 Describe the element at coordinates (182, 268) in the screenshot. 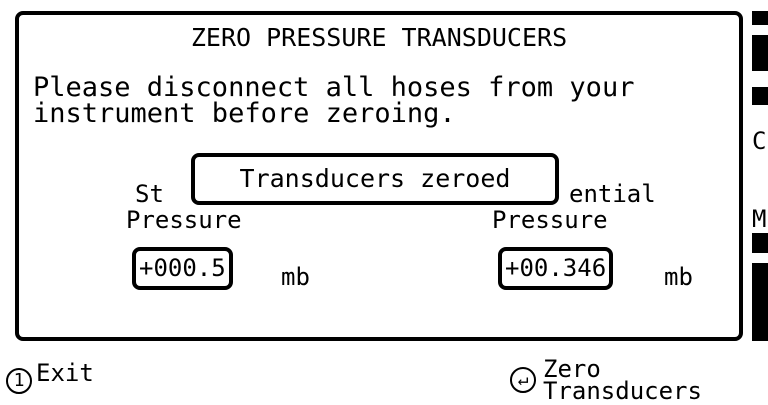

I see `static-pressure-value: +000.5` at that location.